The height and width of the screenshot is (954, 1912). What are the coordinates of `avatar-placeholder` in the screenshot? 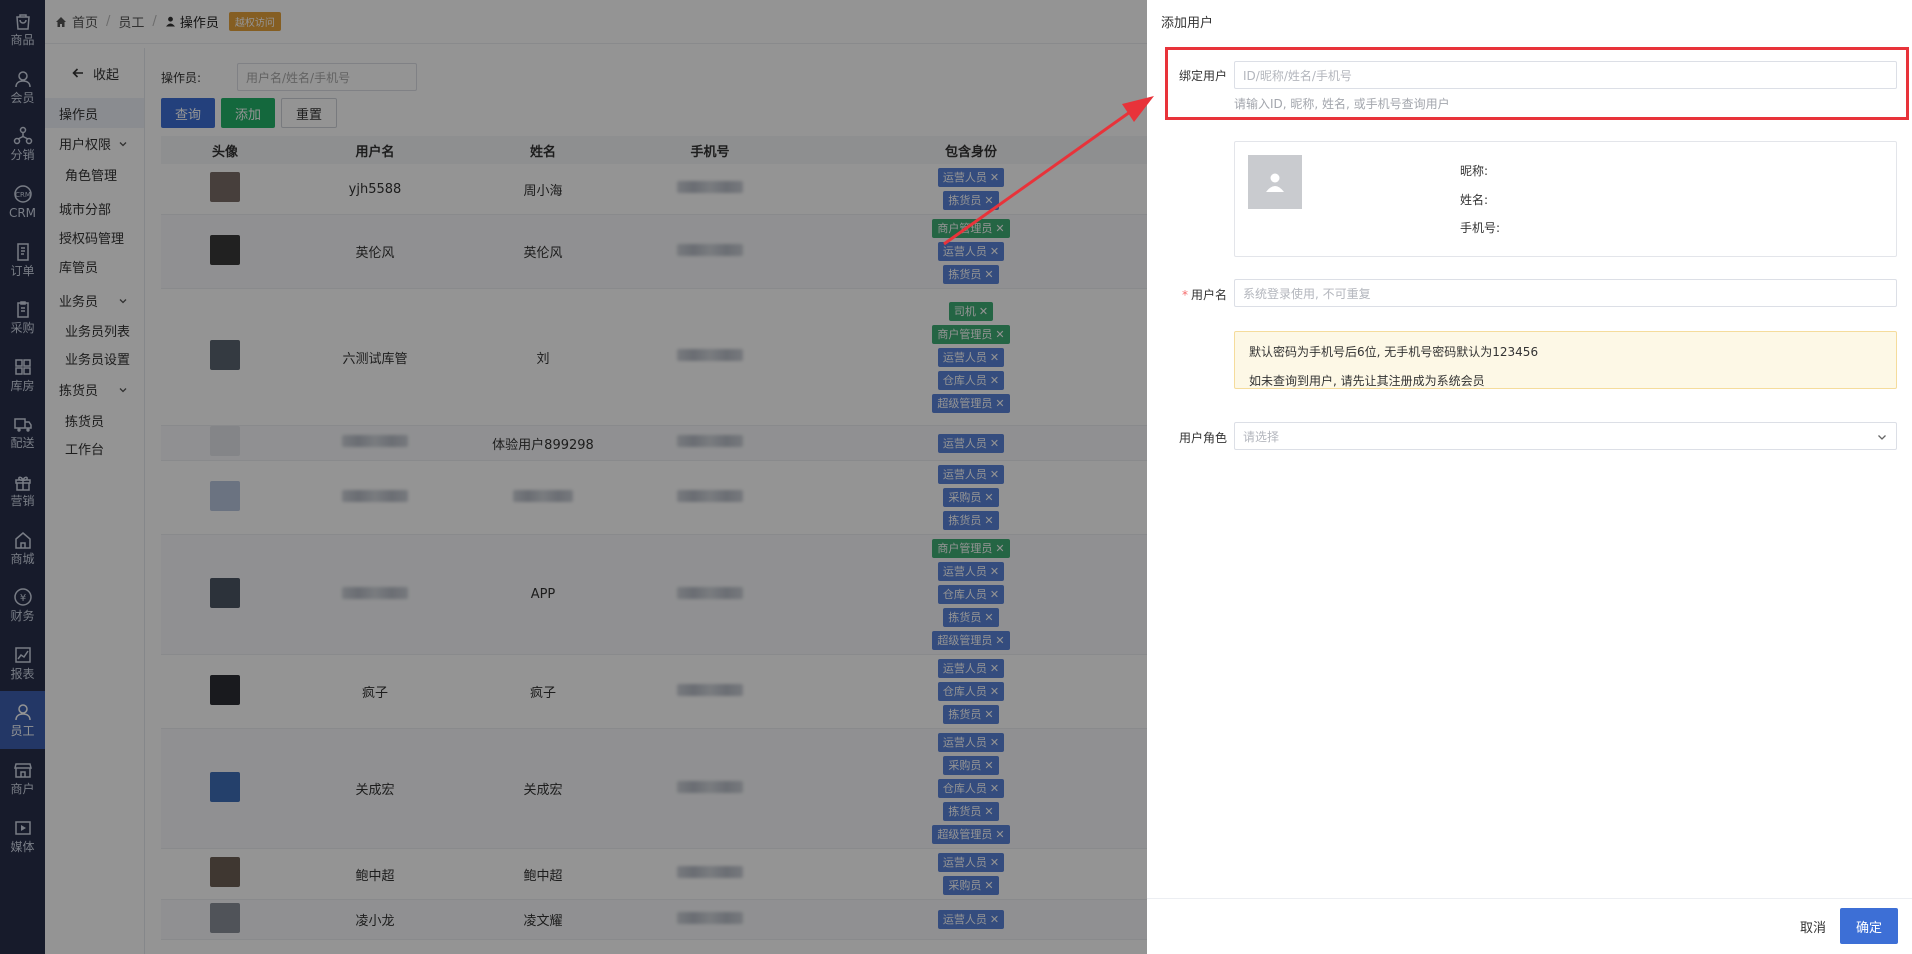 It's located at (1275, 182).